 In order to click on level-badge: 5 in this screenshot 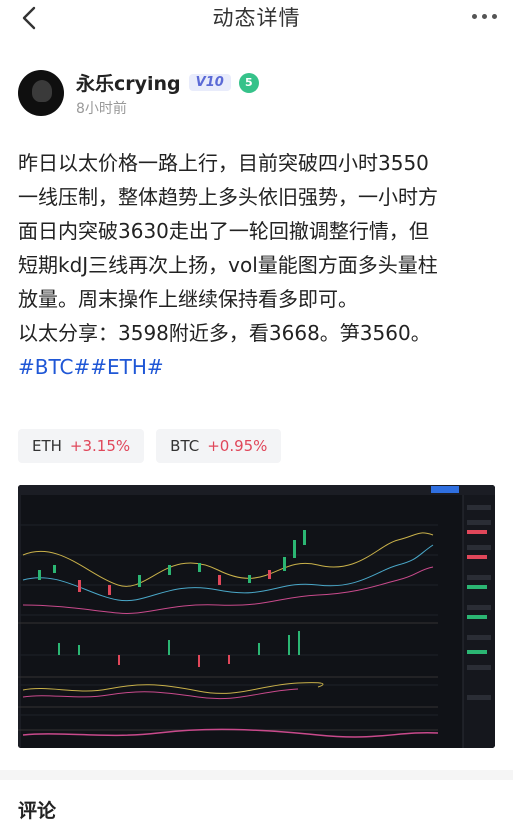, I will do `click(248, 82)`.